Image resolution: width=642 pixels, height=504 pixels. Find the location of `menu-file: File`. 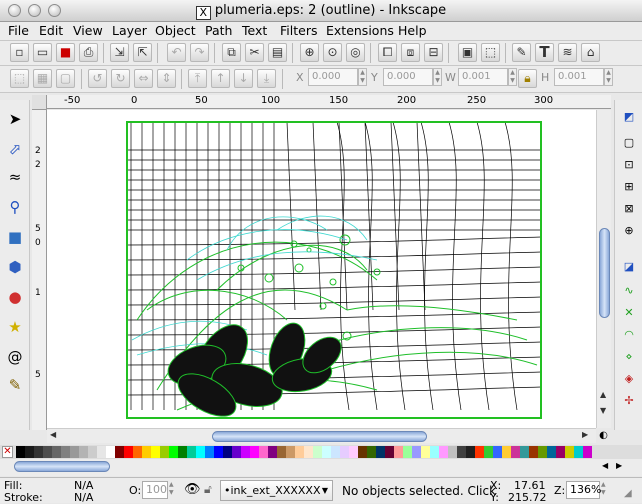

menu-file: File is located at coordinates (18, 30).